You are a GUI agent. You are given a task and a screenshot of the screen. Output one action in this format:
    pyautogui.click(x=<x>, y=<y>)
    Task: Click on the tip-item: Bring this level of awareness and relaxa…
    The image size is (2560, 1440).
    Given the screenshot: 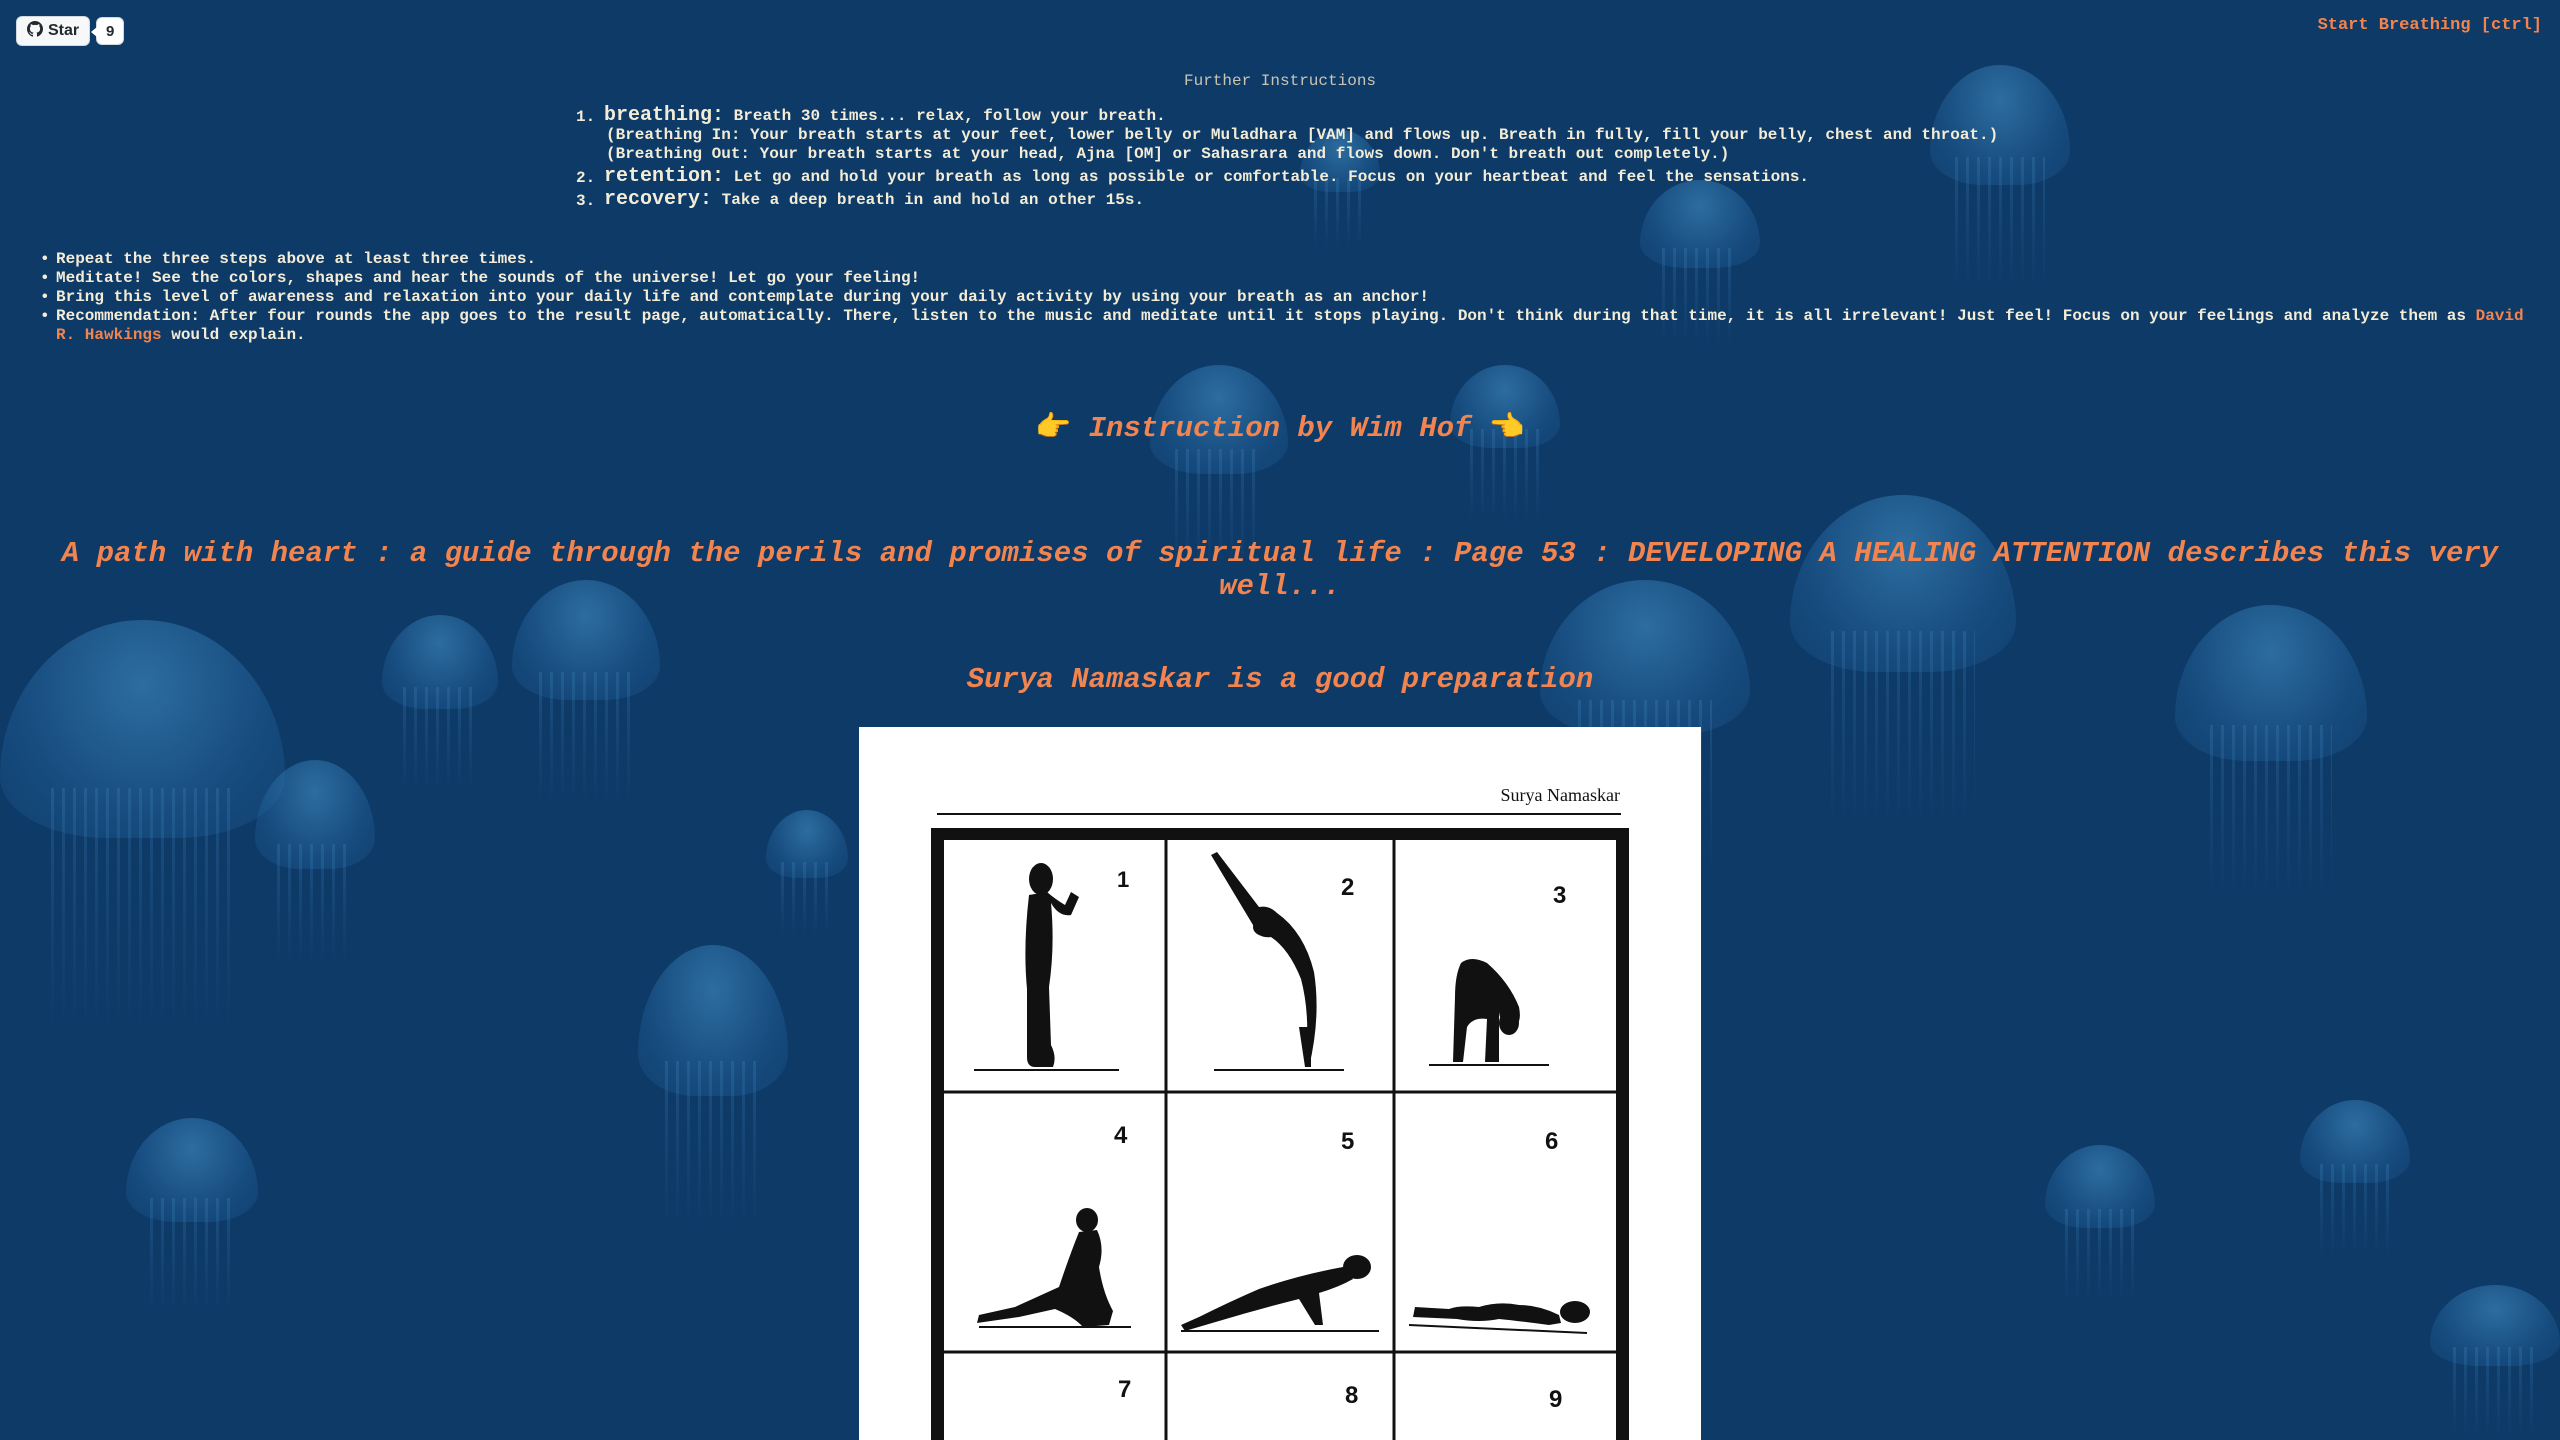 What is the action you would take?
    pyautogui.click(x=1283, y=297)
    